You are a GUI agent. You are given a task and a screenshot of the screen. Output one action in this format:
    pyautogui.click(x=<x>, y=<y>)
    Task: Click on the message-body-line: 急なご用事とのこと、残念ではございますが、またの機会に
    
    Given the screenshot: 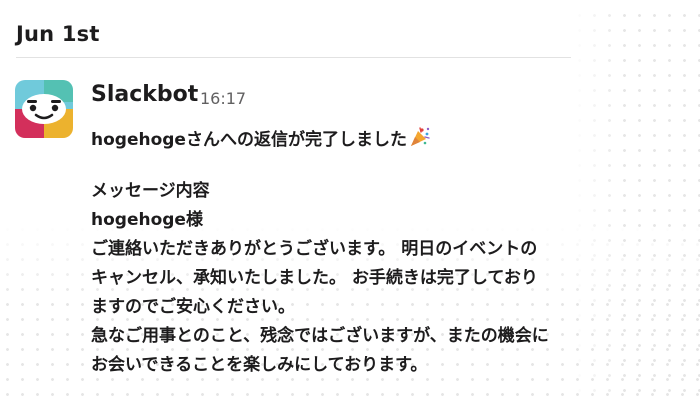 What is the action you would take?
    pyautogui.click(x=320, y=336)
    